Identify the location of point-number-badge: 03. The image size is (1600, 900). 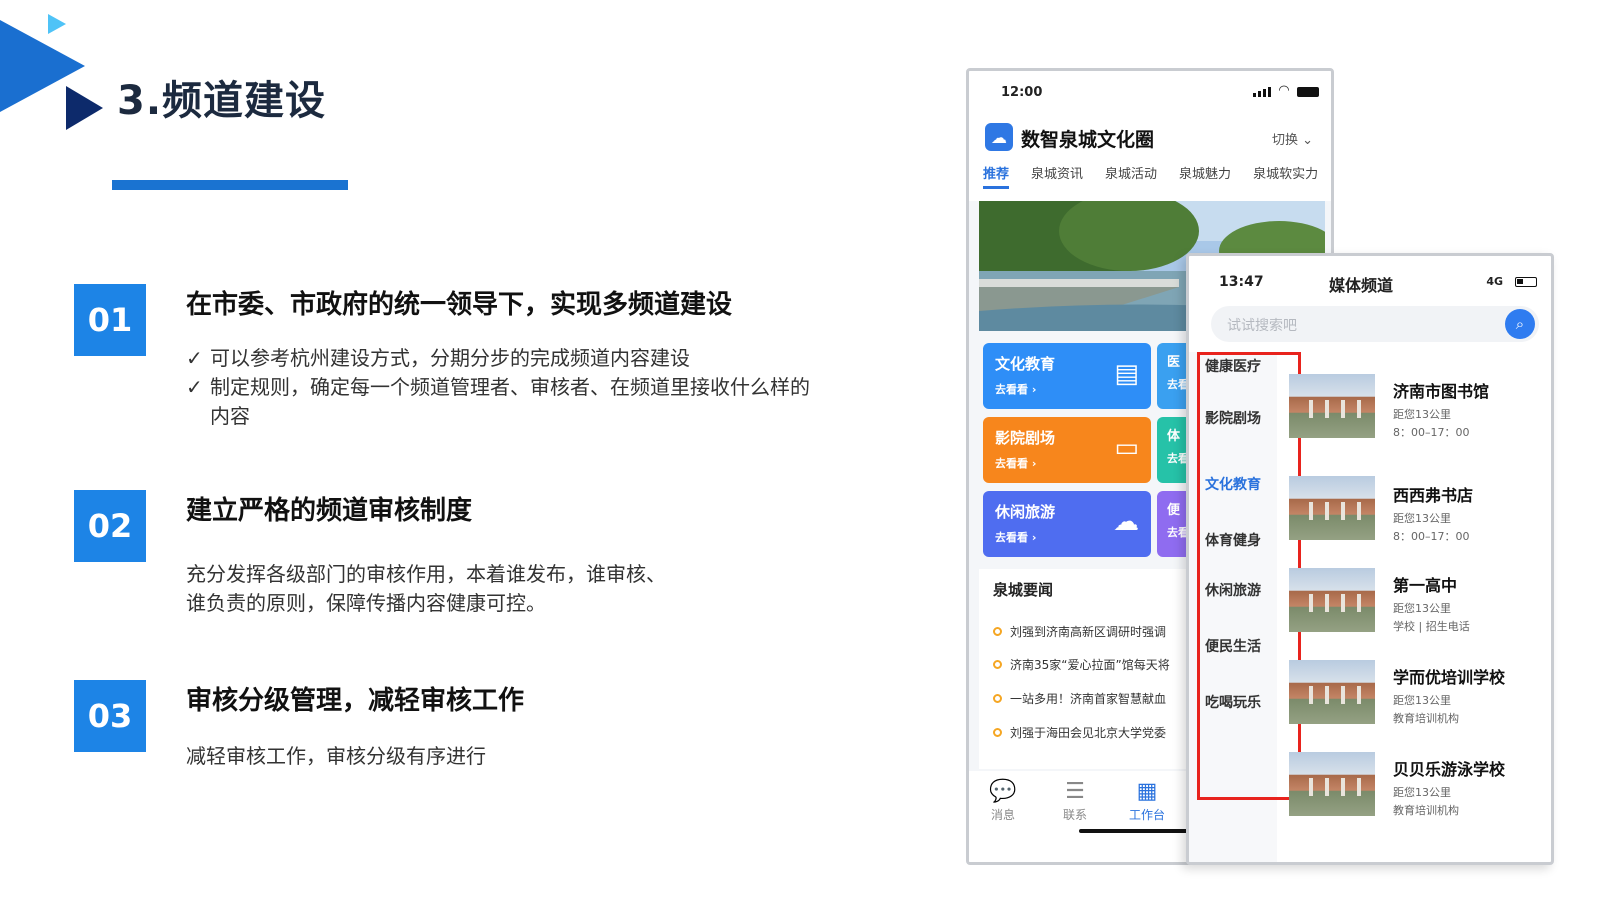
(110, 716).